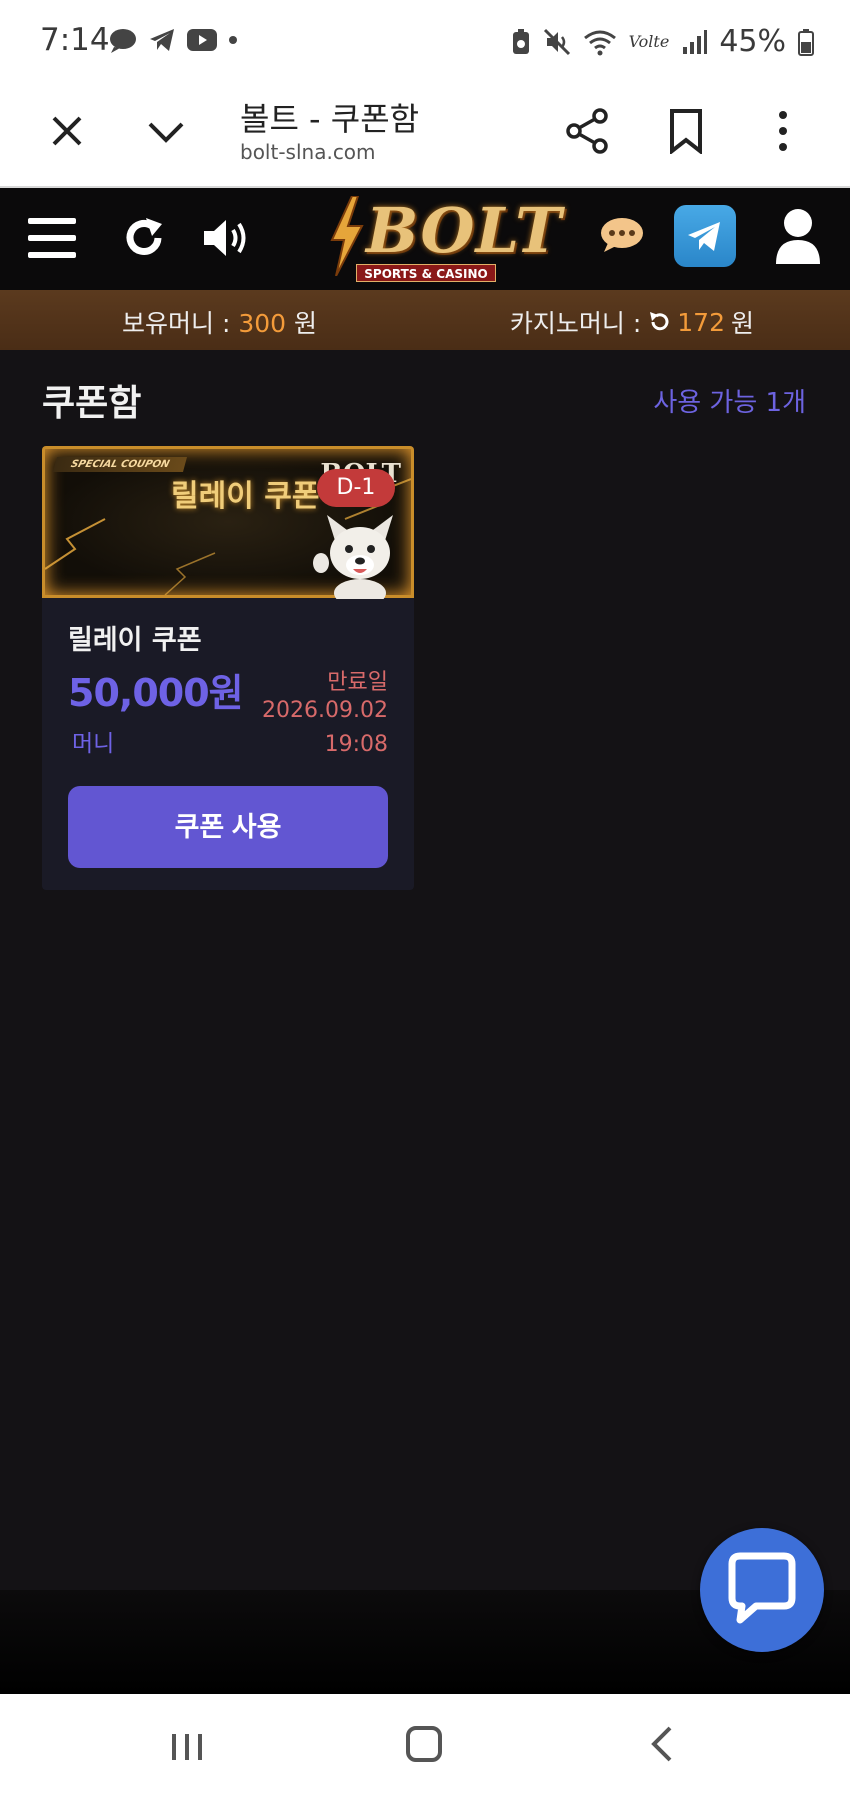  I want to click on site-header: BOLT SPORTS & CASINO, so click(425, 239).